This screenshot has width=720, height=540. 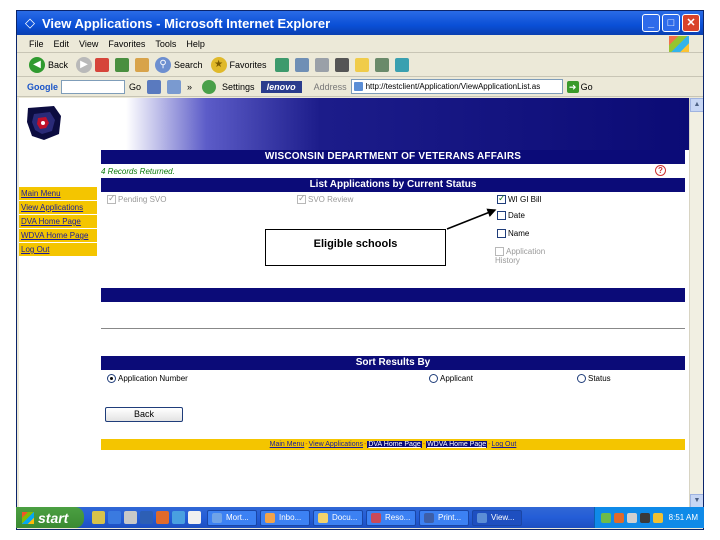 I want to click on vertical-scrollbar: ▲ ▼, so click(x=696, y=303).